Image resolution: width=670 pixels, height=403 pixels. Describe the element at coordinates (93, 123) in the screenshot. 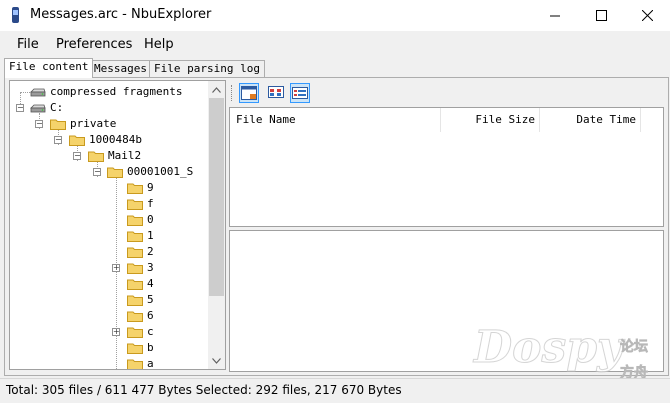

I see `tree-node-label: private` at that location.